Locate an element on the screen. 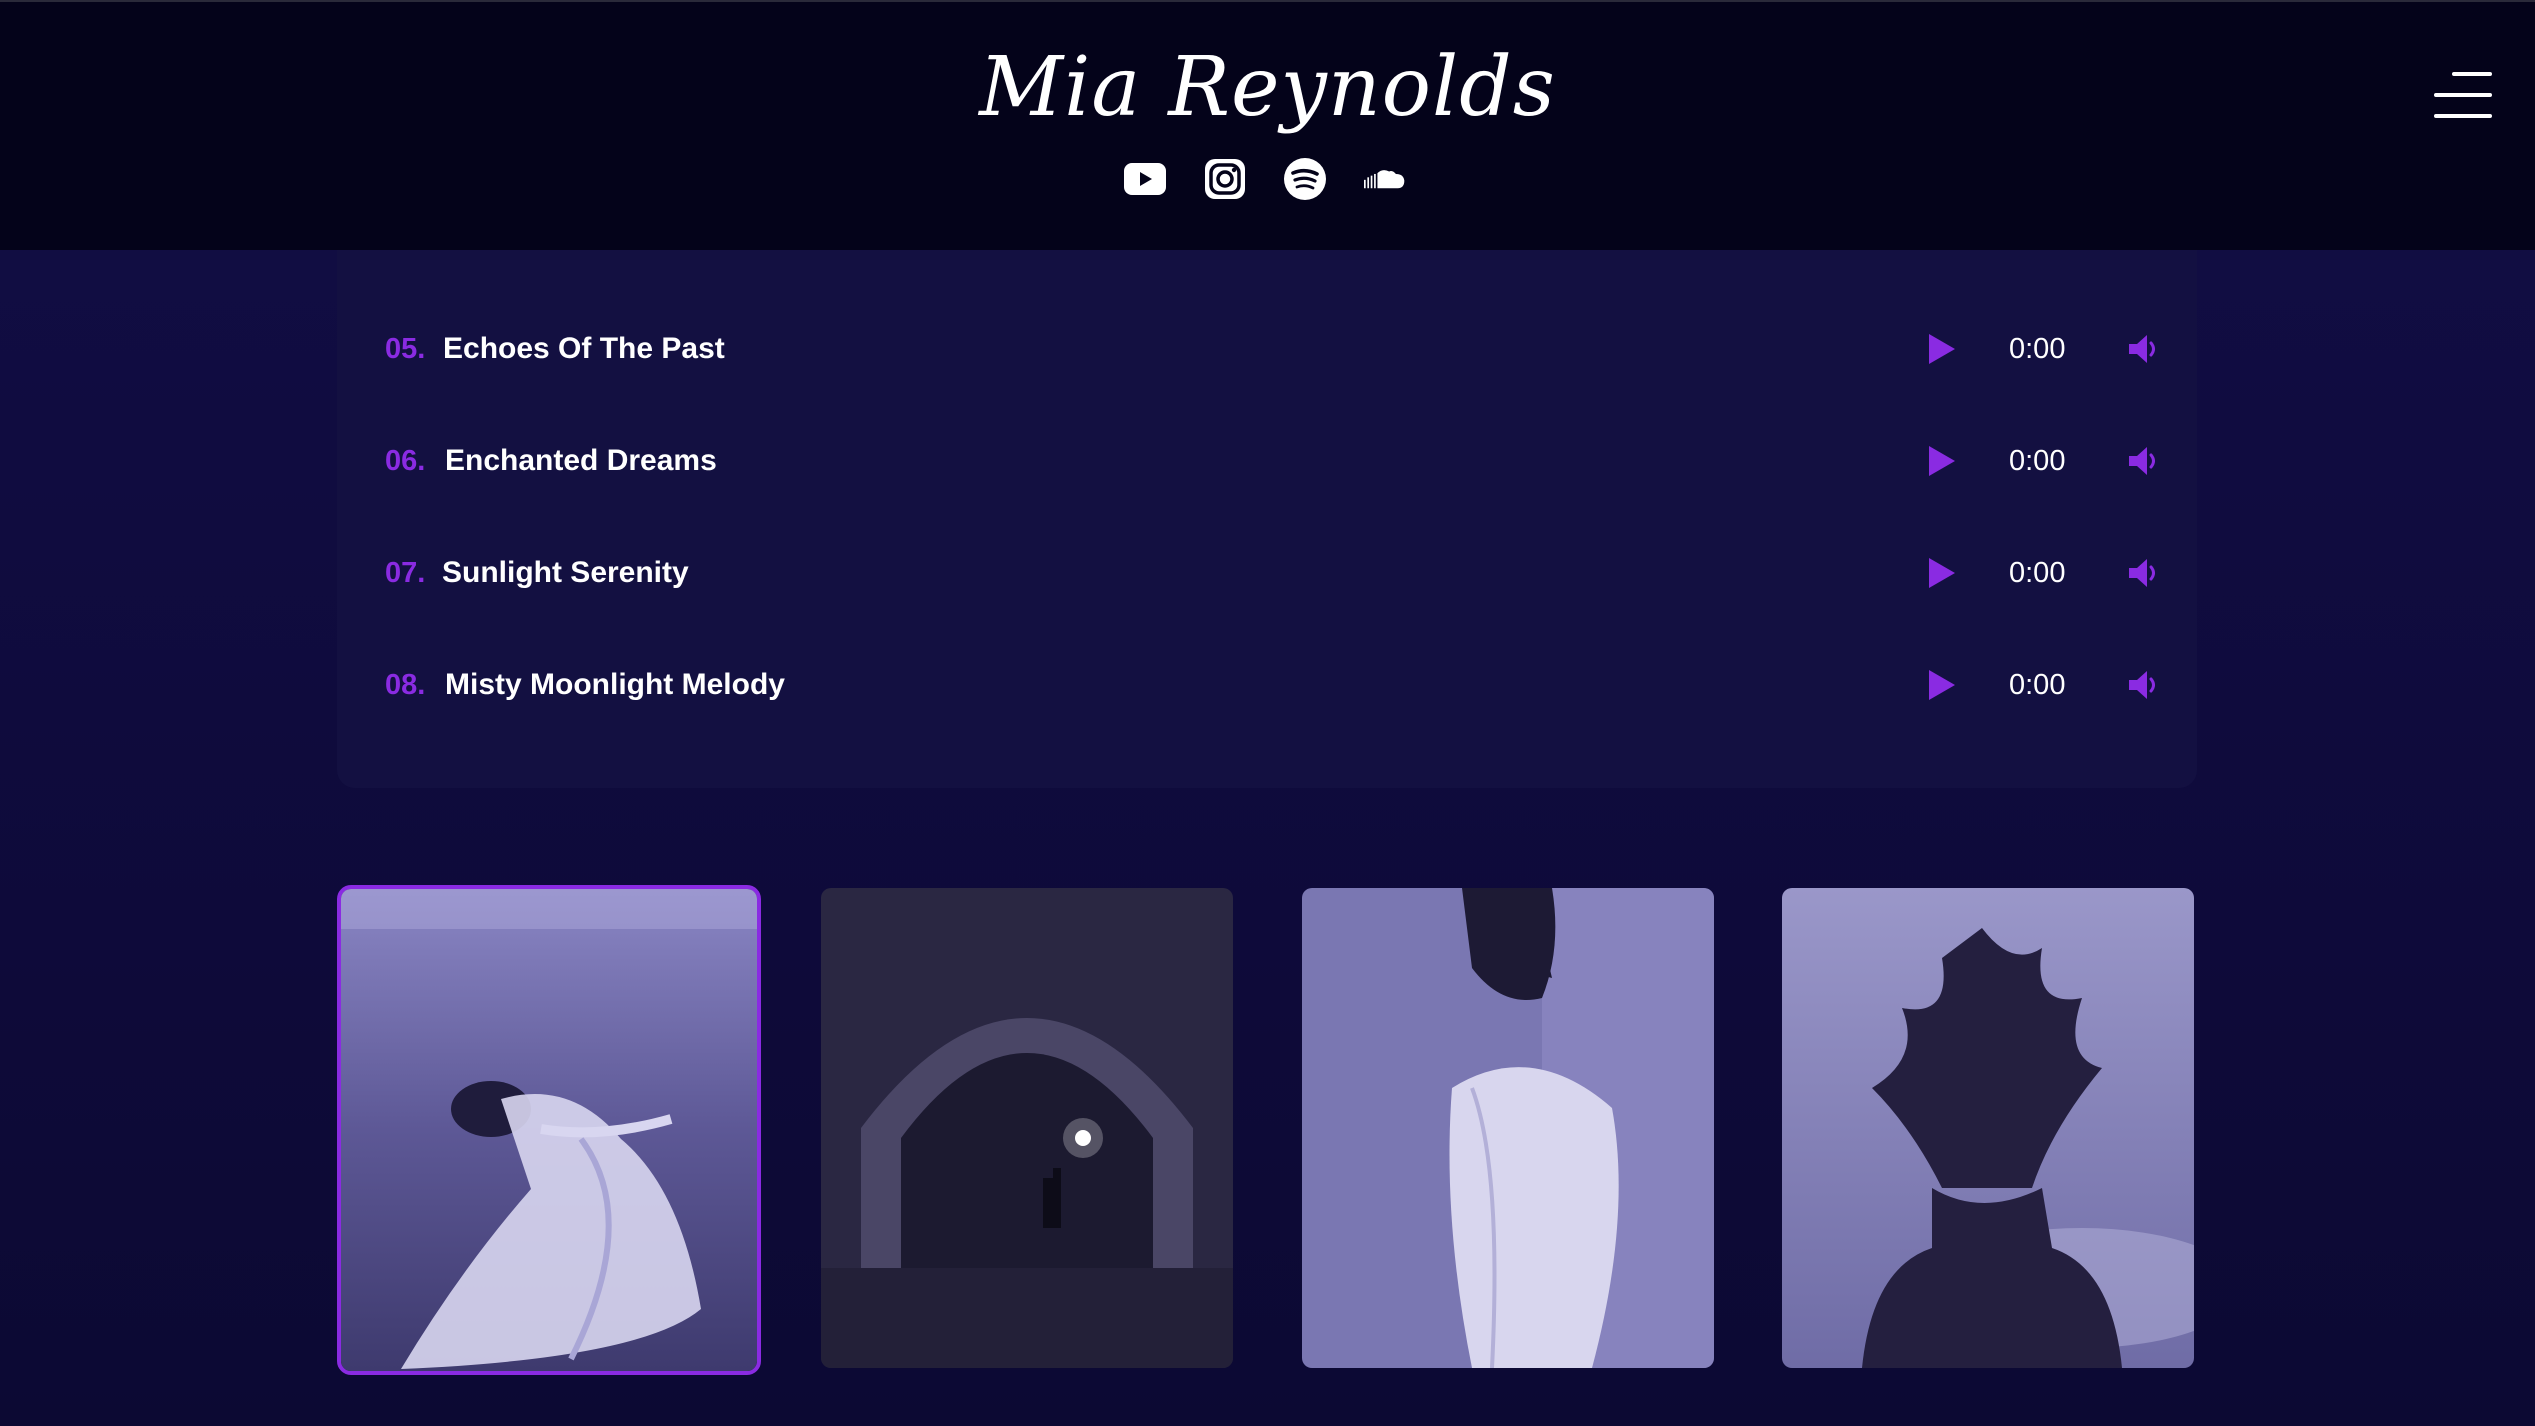 The width and height of the screenshot is (2535, 1426). spotify-icon is located at coordinates (1305, 179).